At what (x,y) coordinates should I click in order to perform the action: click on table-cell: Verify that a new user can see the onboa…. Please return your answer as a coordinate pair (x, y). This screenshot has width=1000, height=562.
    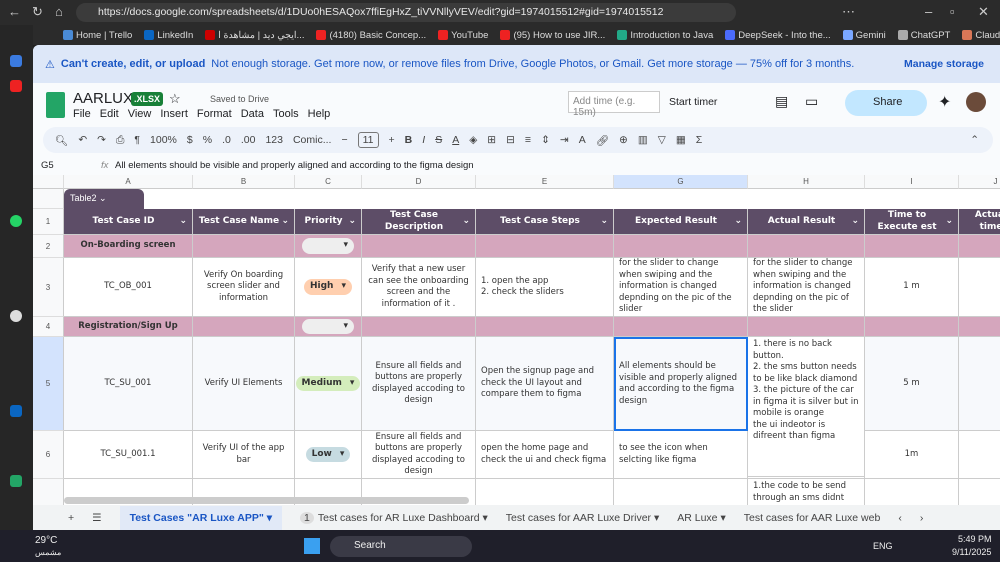
    Looking at the image, I should click on (419, 287).